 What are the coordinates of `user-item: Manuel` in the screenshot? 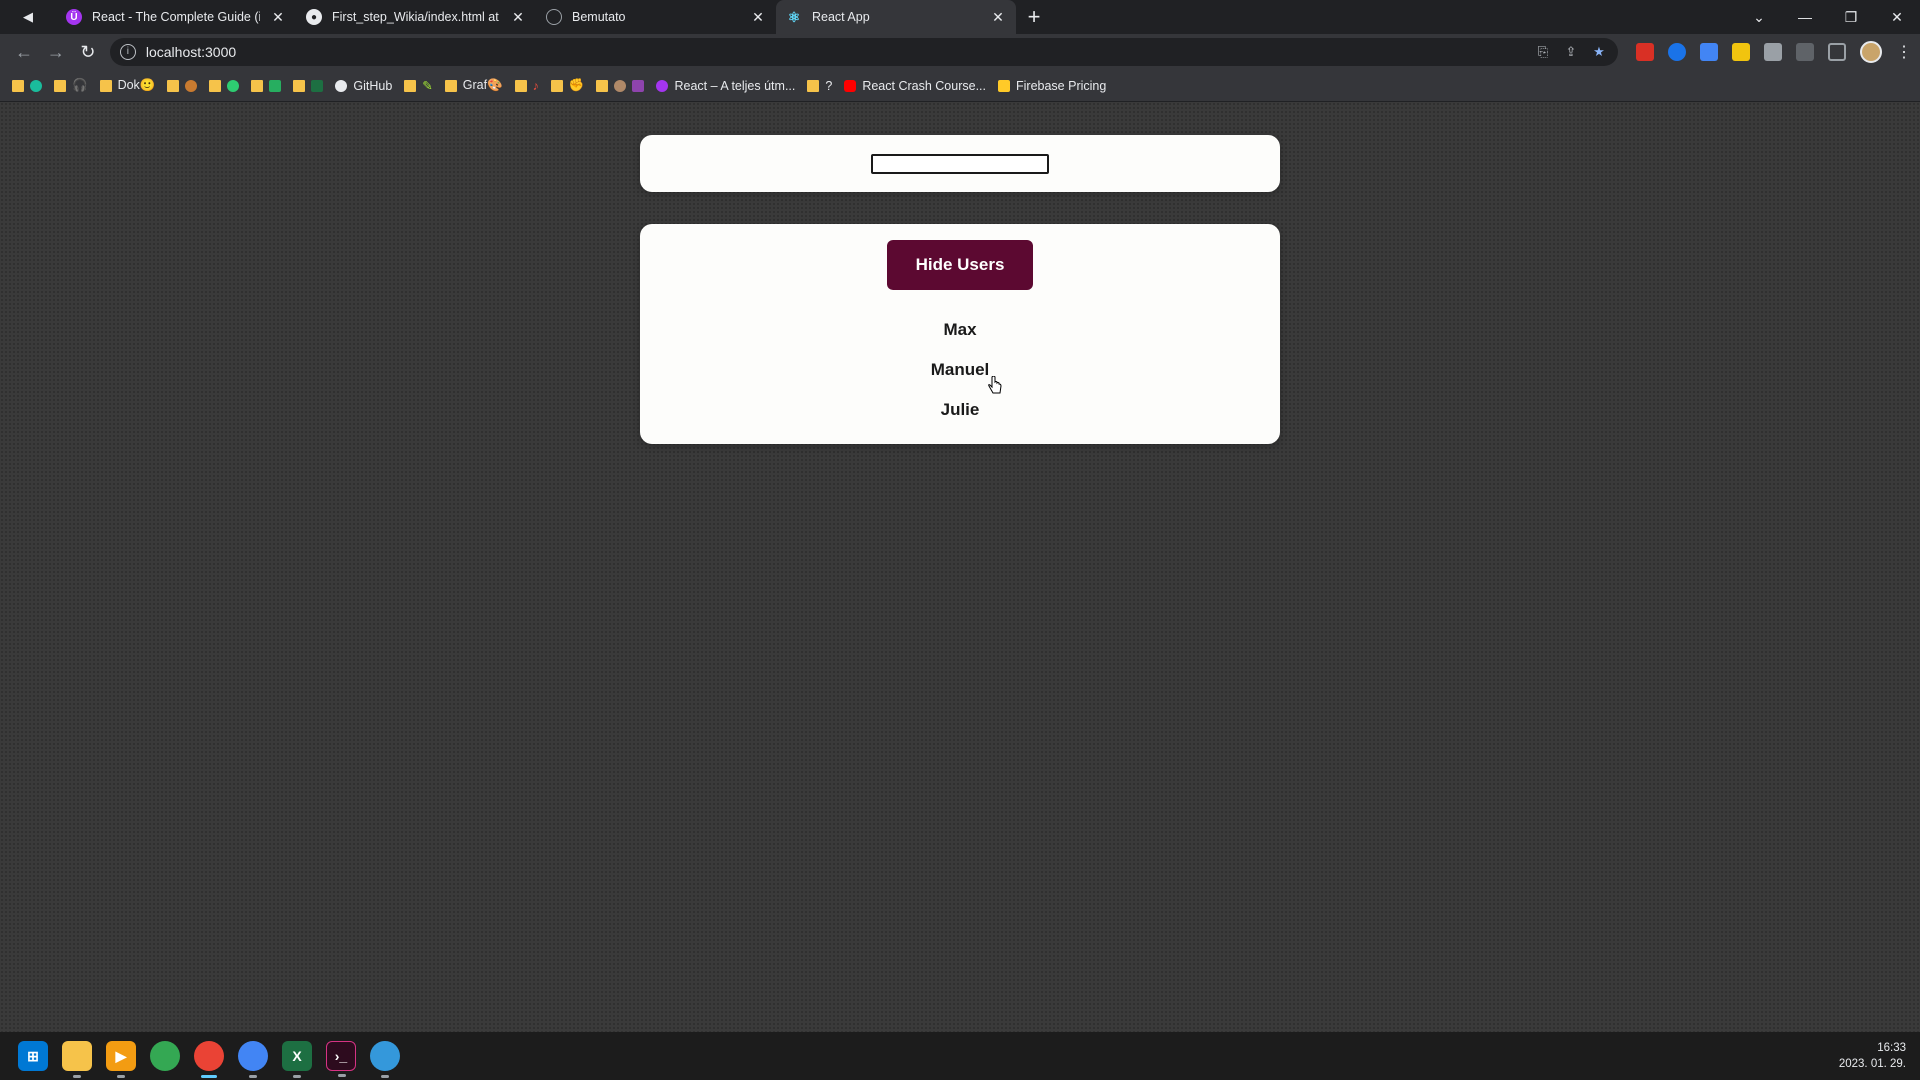 It's located at (960, 369).